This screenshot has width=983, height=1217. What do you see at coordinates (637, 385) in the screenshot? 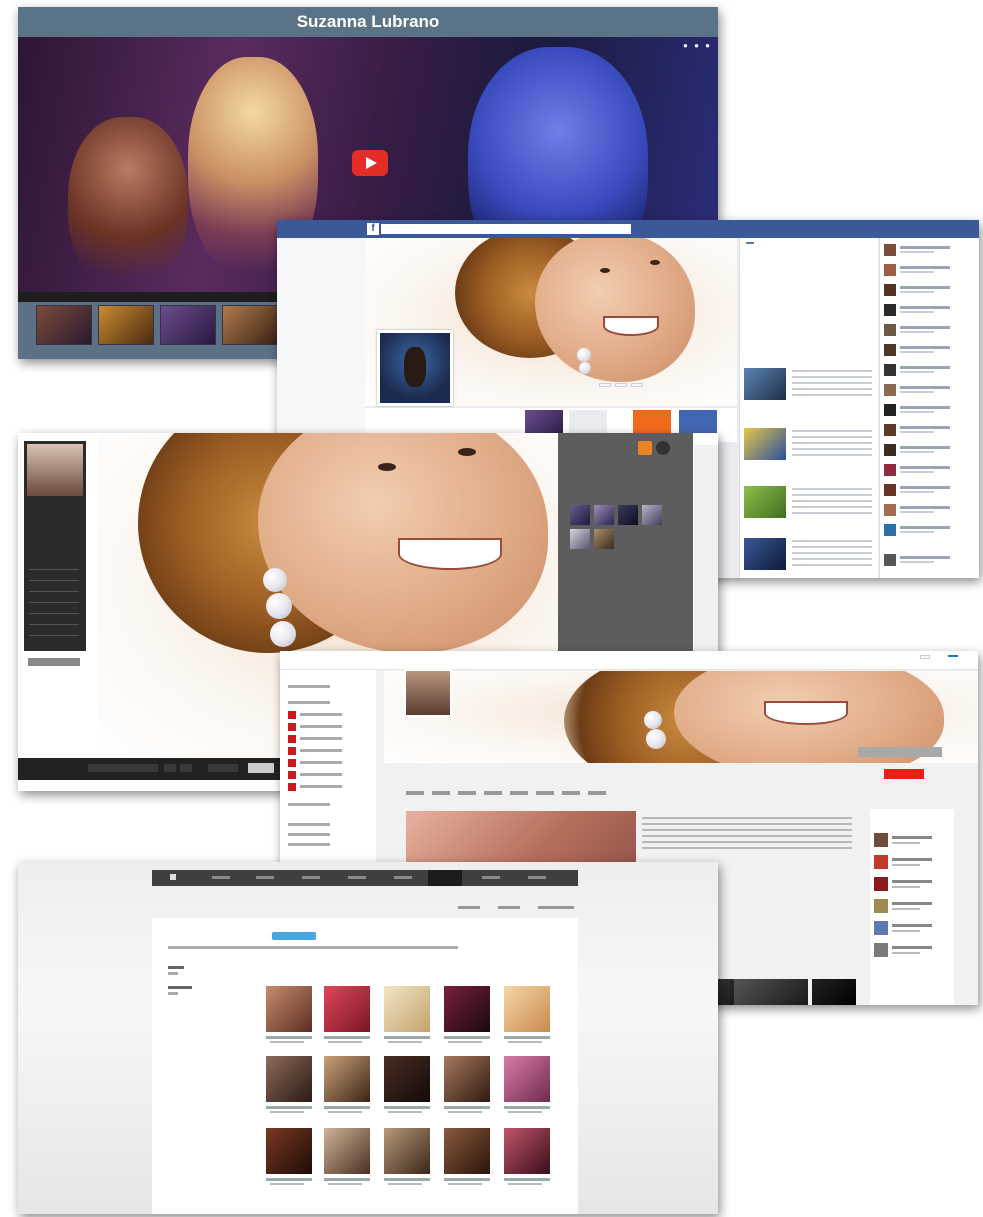
I see `message-button` at bounding box center [637, 385].